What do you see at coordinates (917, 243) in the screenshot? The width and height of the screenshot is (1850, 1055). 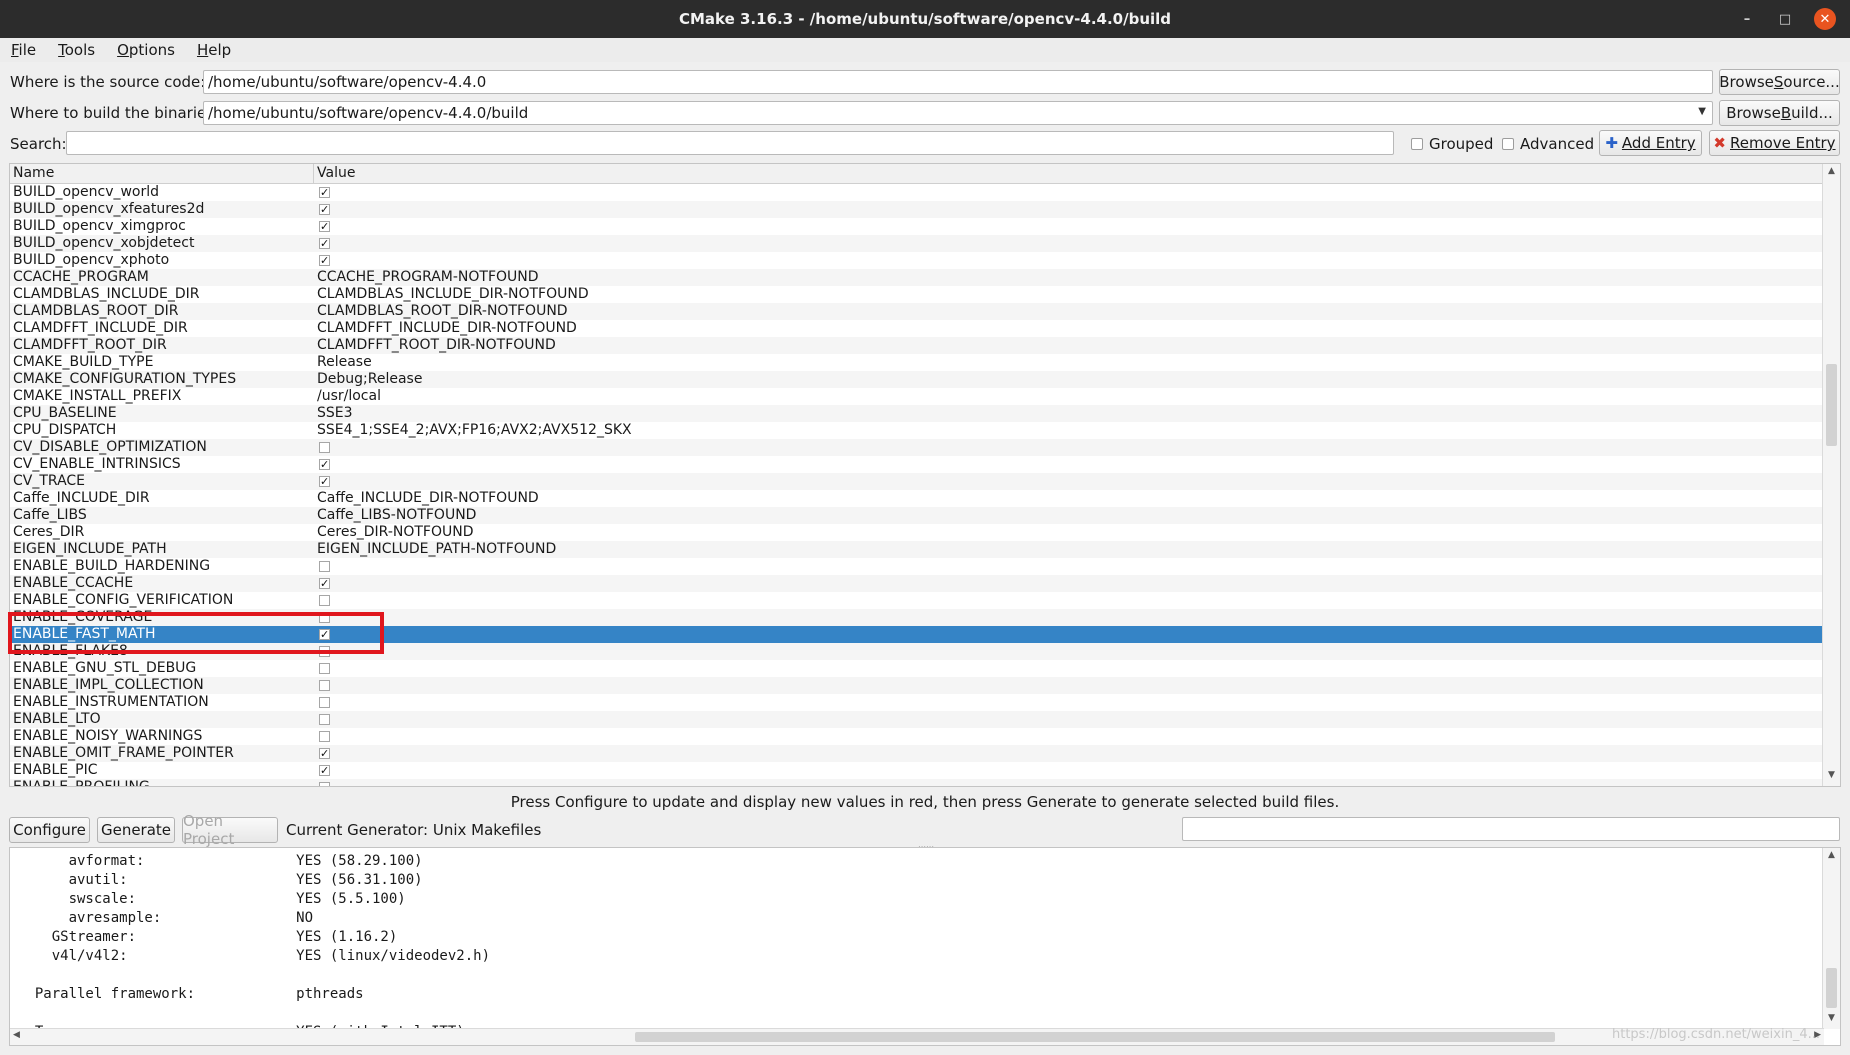 I see `table-row: BUILD_opencv_xobjdetect ✓` at bounding box center [917, 243].